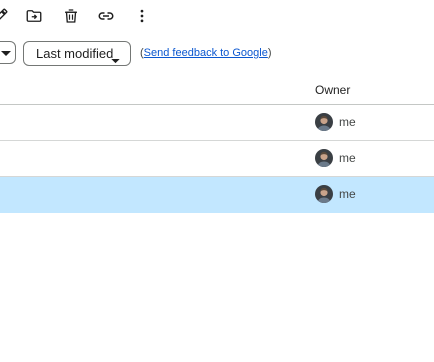  I want to click on move-to-folder-button, so click(34, 16).